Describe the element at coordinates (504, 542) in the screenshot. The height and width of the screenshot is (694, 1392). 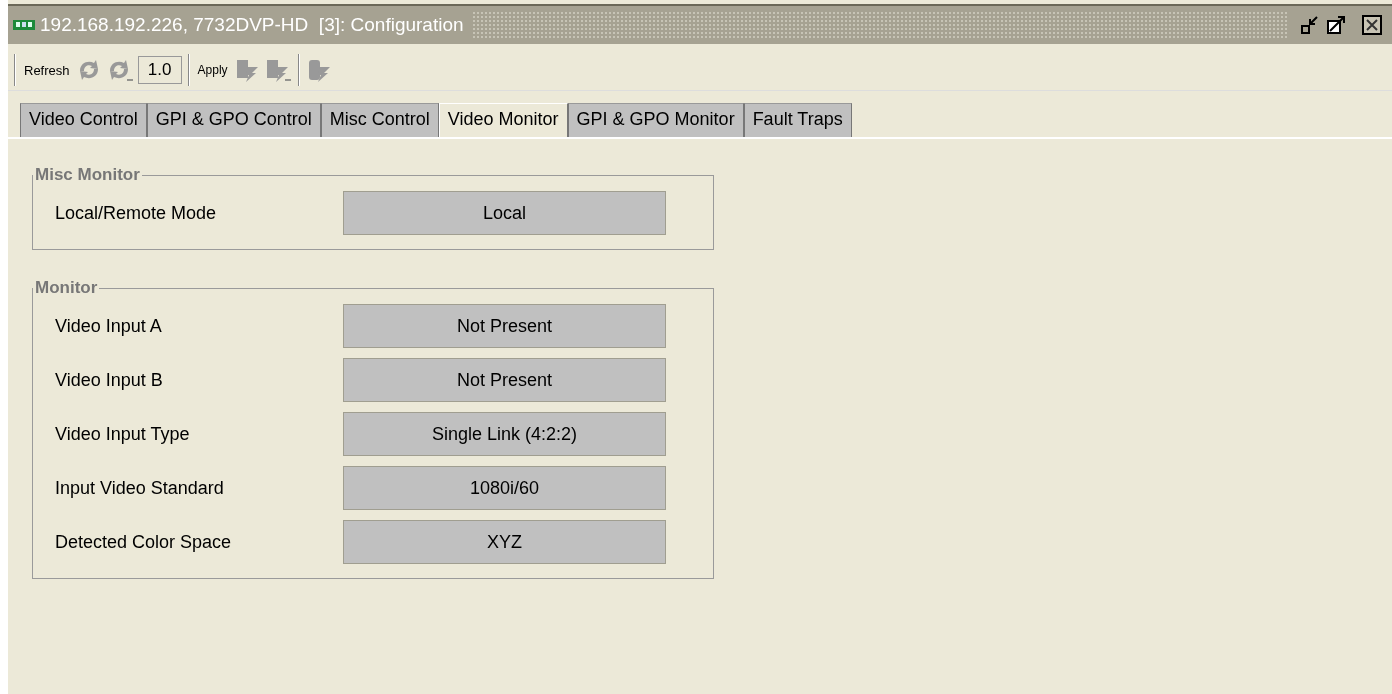
I see `value-display: XYZ` at that location.